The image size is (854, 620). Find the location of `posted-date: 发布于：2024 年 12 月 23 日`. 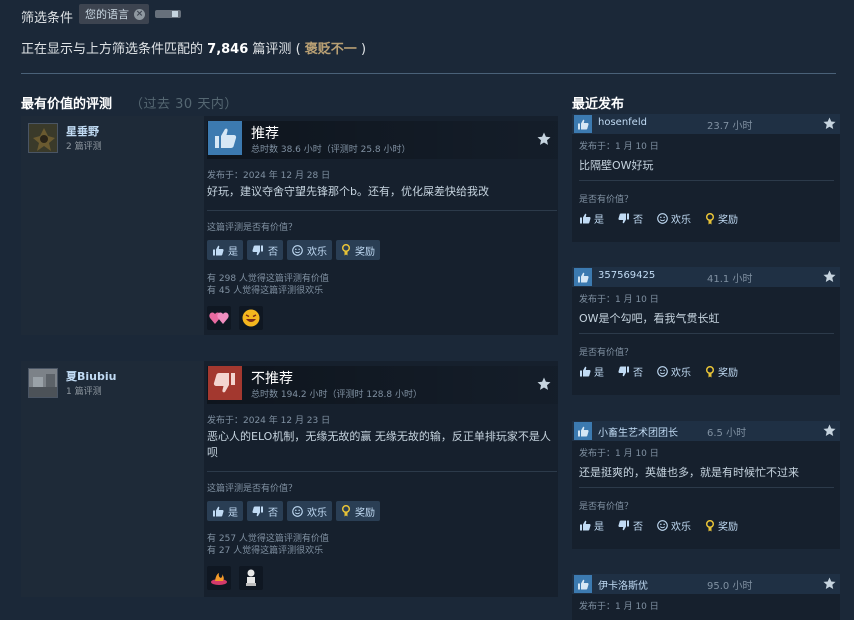

posted-date: 发布于：2024 年 12 月 23 日 is located at coordinates (269, 421).